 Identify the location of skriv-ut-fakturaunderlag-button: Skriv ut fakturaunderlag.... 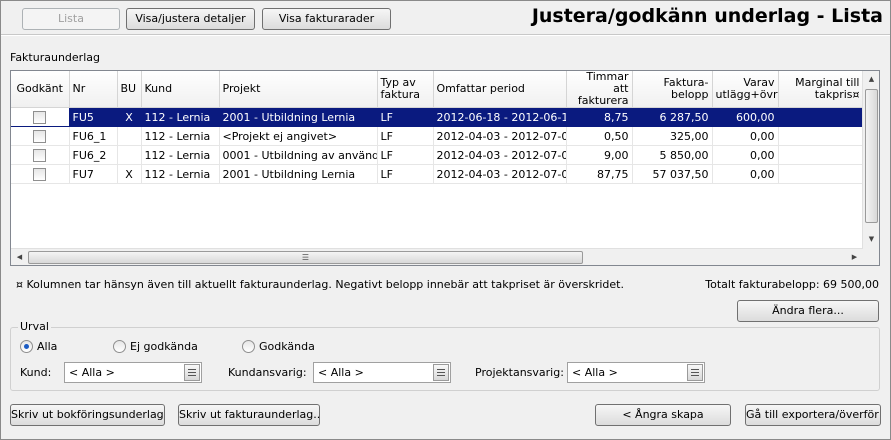
(249, 415).